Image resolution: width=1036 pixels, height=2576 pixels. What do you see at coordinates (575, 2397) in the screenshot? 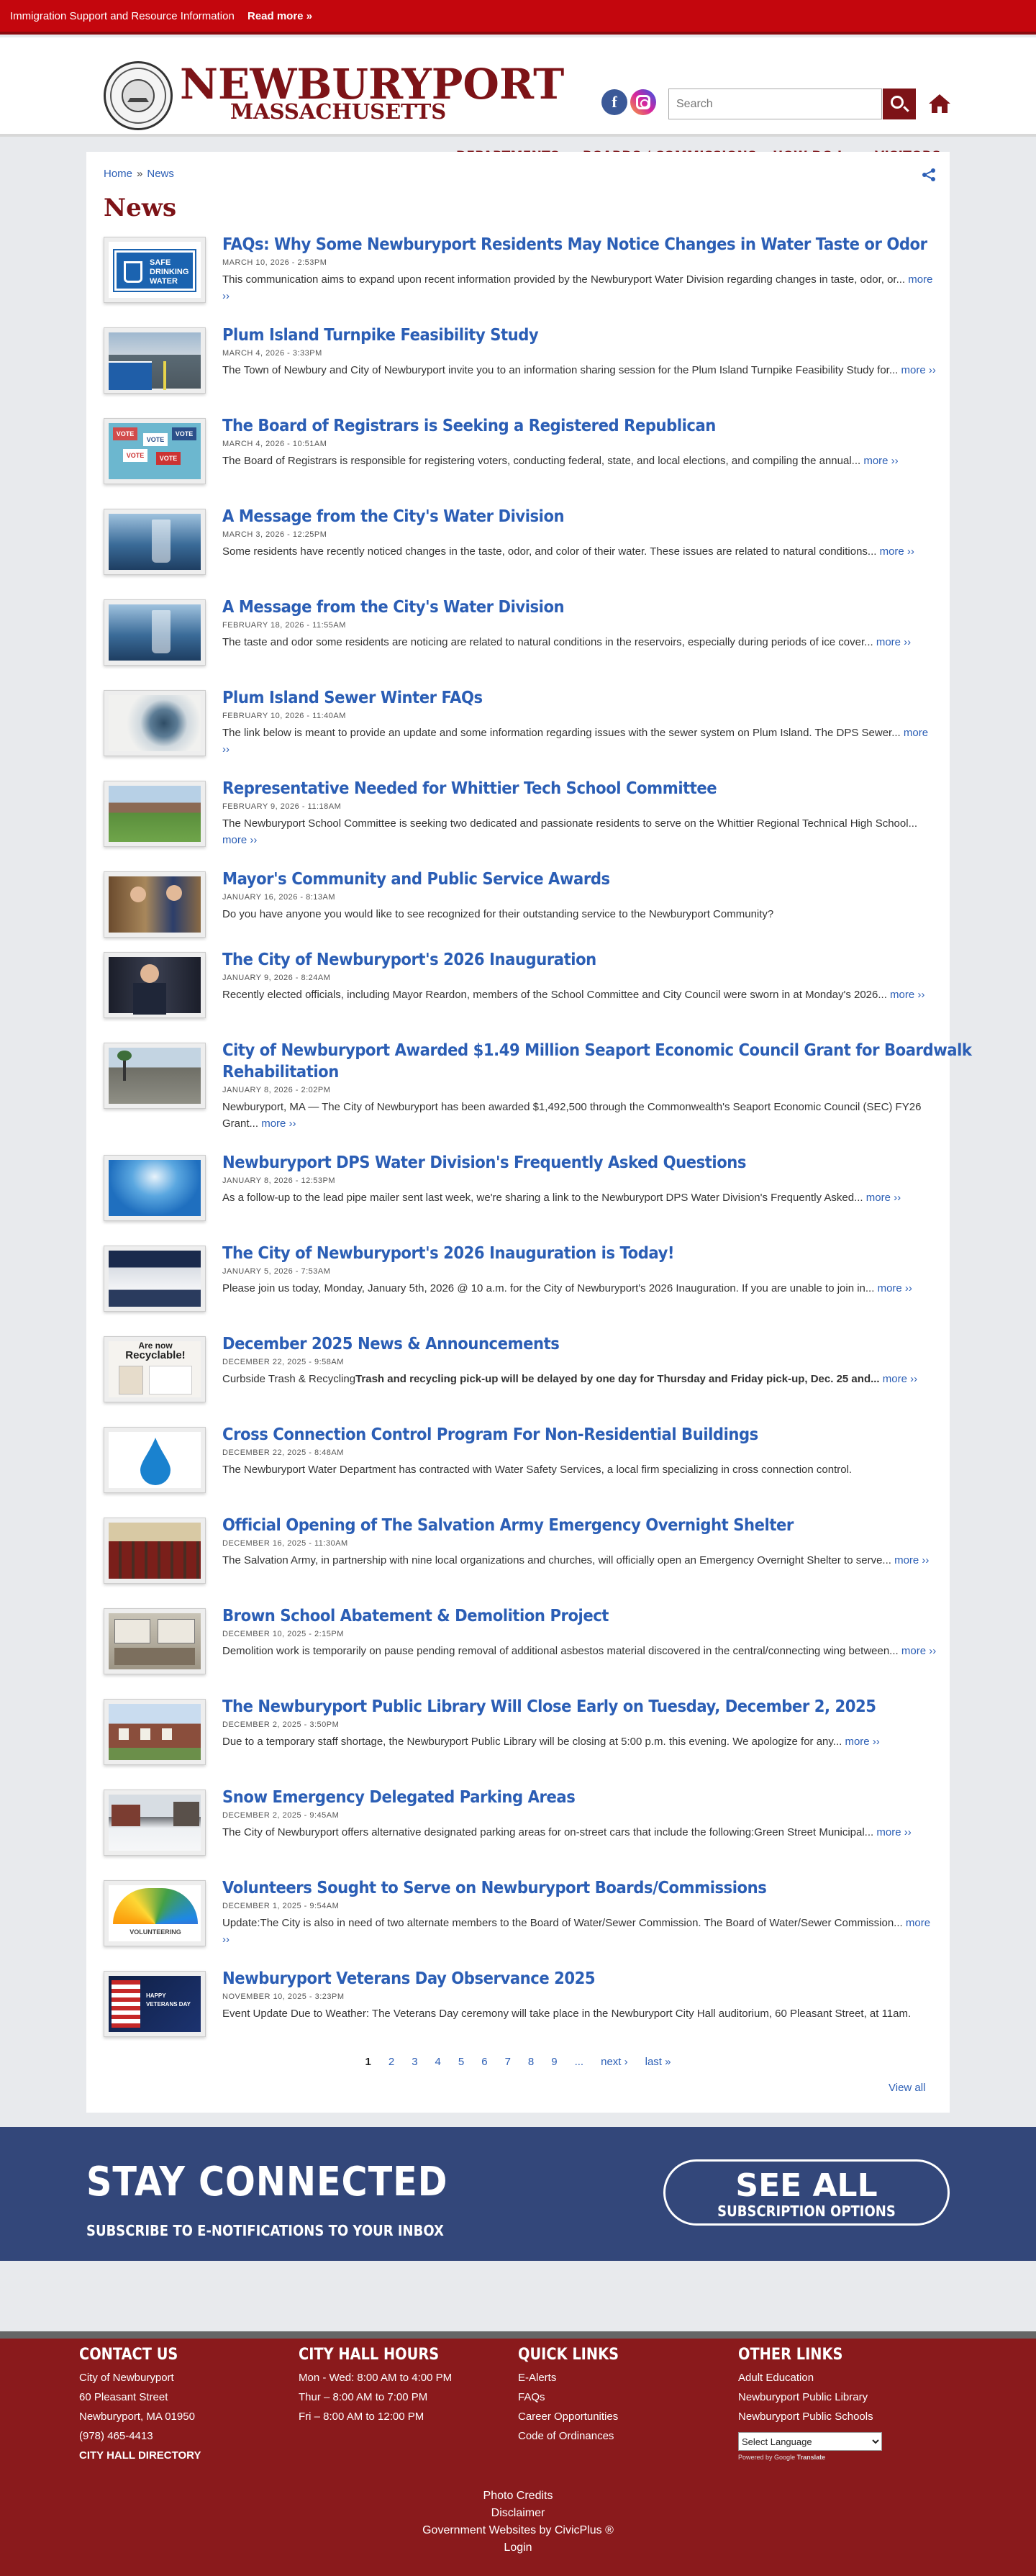
I see `faqs-link: FAQs` at bounding box center [575, 2397].